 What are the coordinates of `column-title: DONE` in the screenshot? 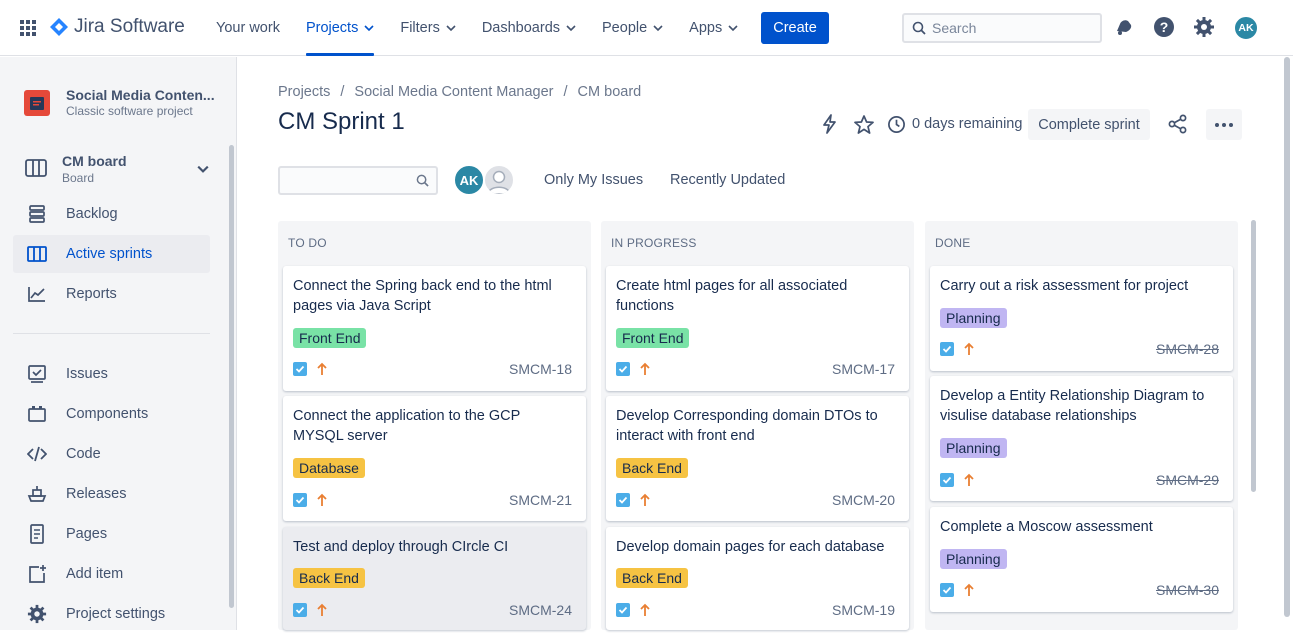 It's located at (953, 243).